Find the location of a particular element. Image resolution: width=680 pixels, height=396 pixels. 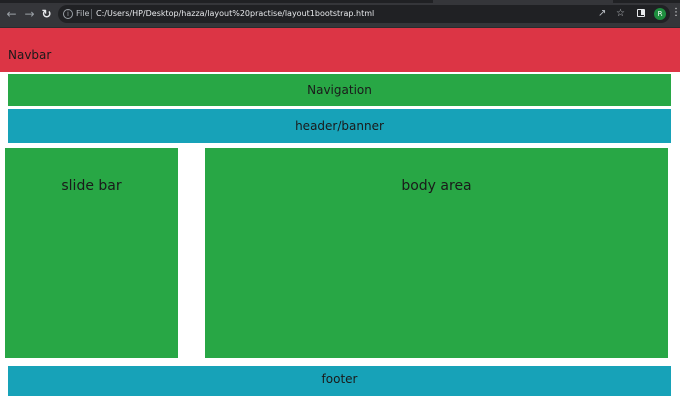

reload-icon: ↻ is located at coordinates (46, 14).